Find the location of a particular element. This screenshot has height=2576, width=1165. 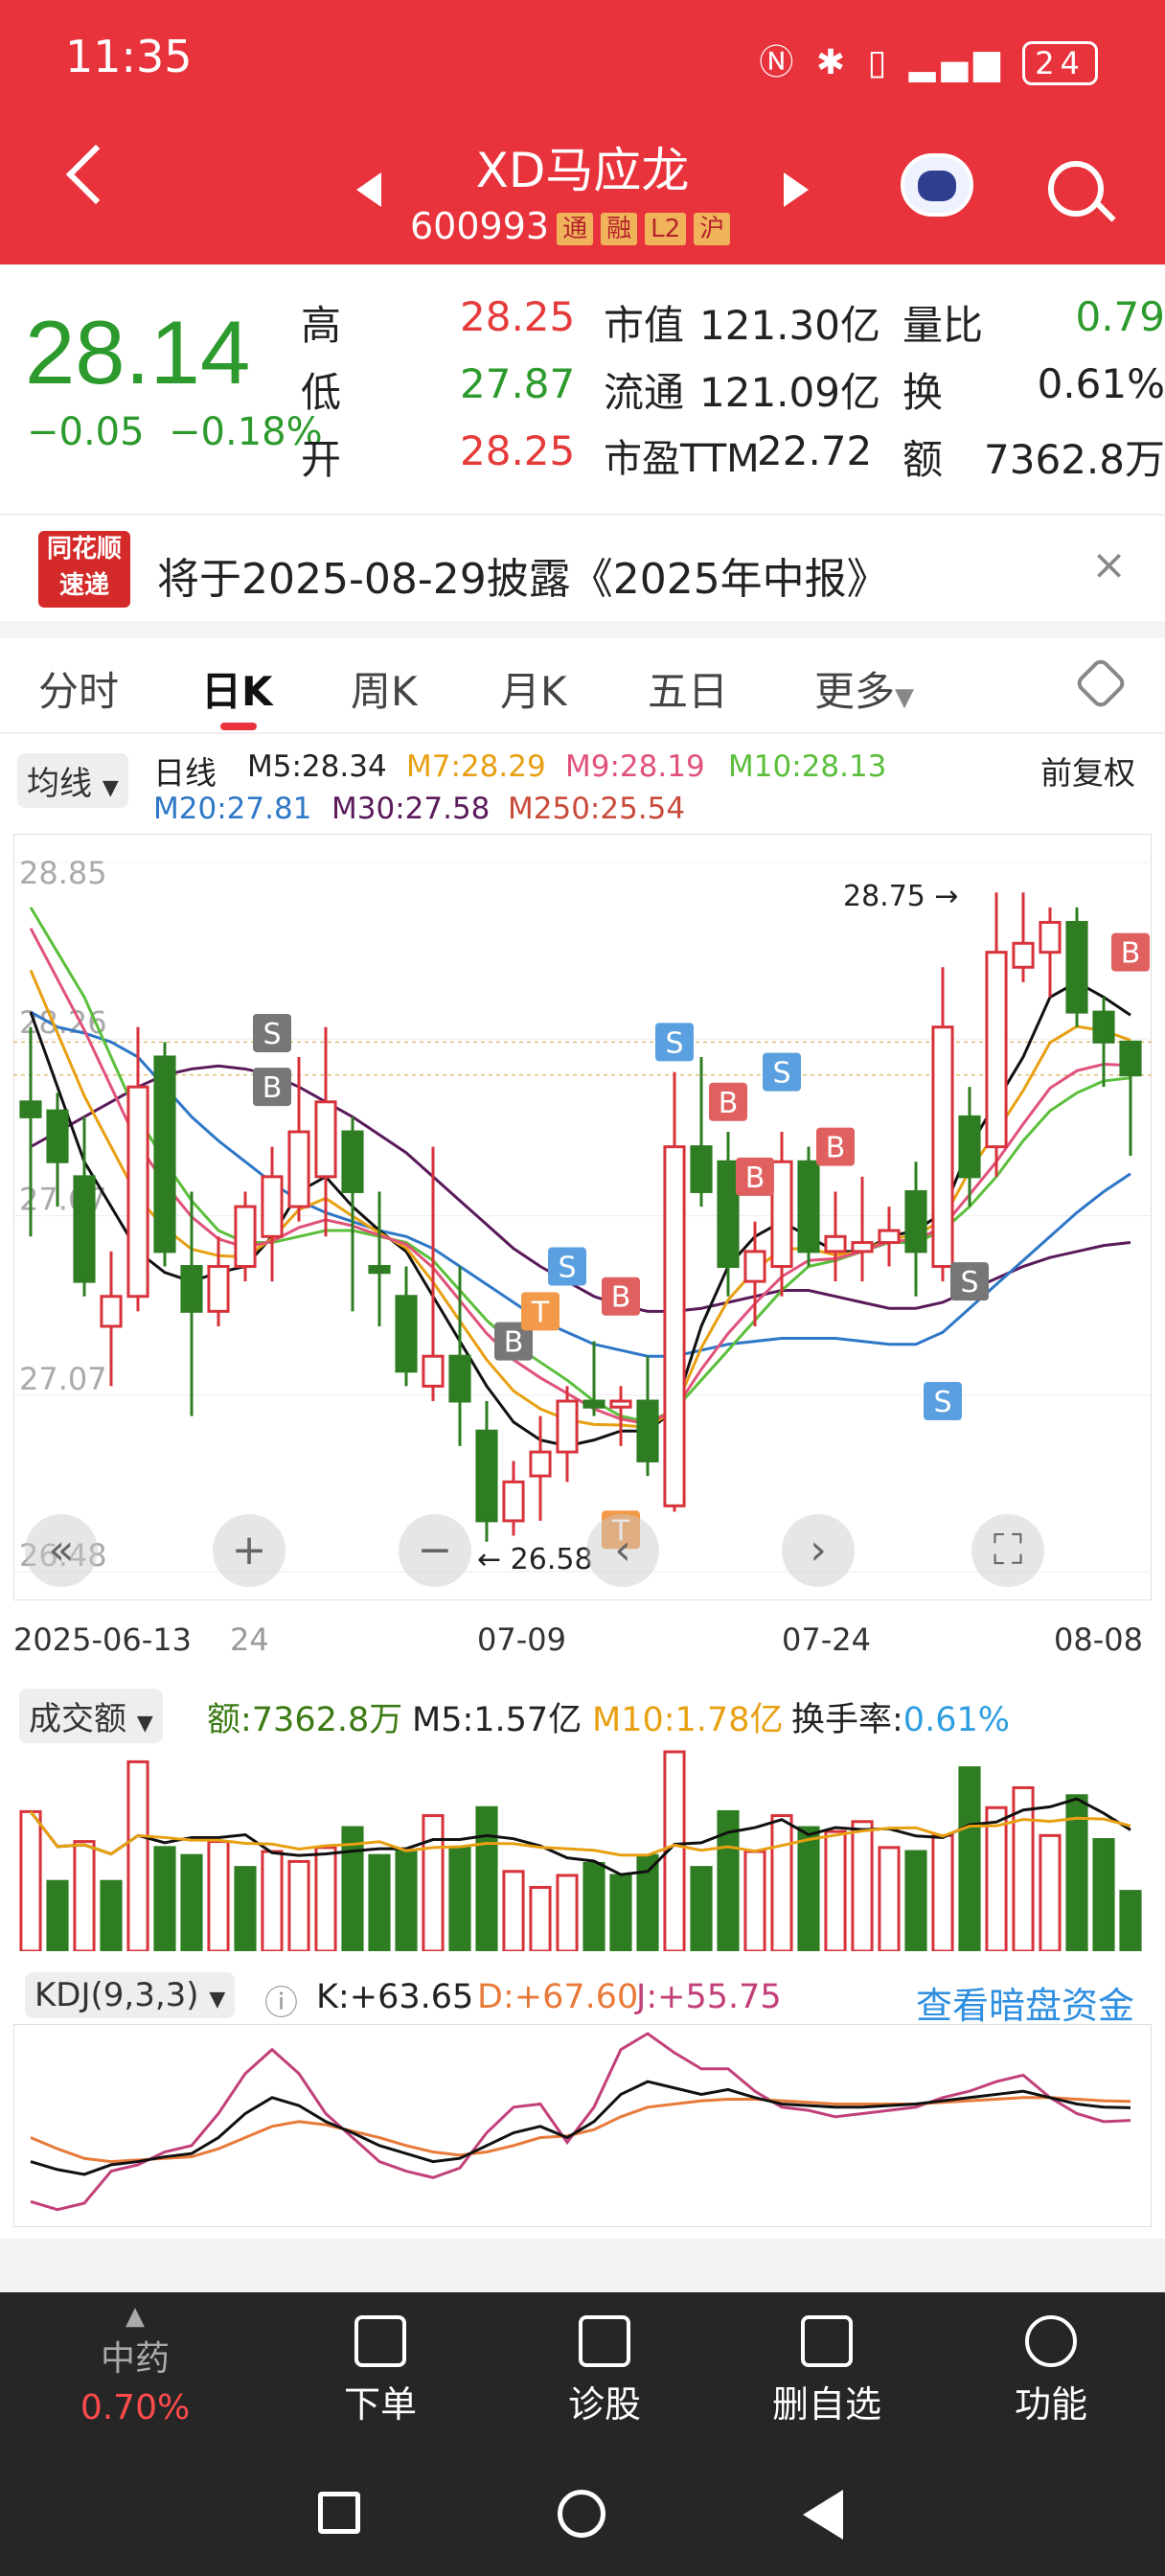

chart-control-prev: ‹ is located at coordinates (623, 1550).